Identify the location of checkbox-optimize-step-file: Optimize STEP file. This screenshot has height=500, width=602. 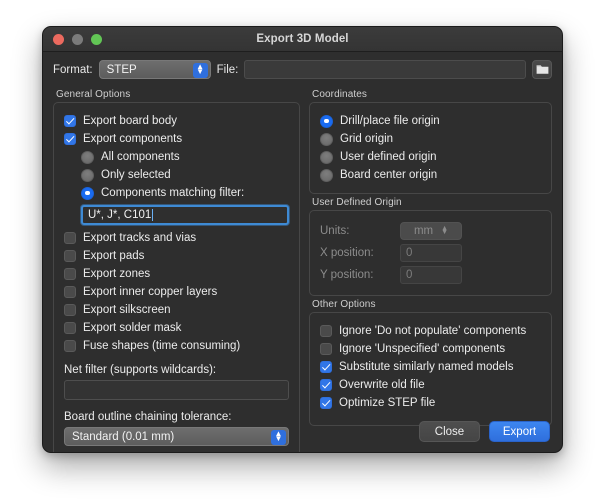
(430, 403).